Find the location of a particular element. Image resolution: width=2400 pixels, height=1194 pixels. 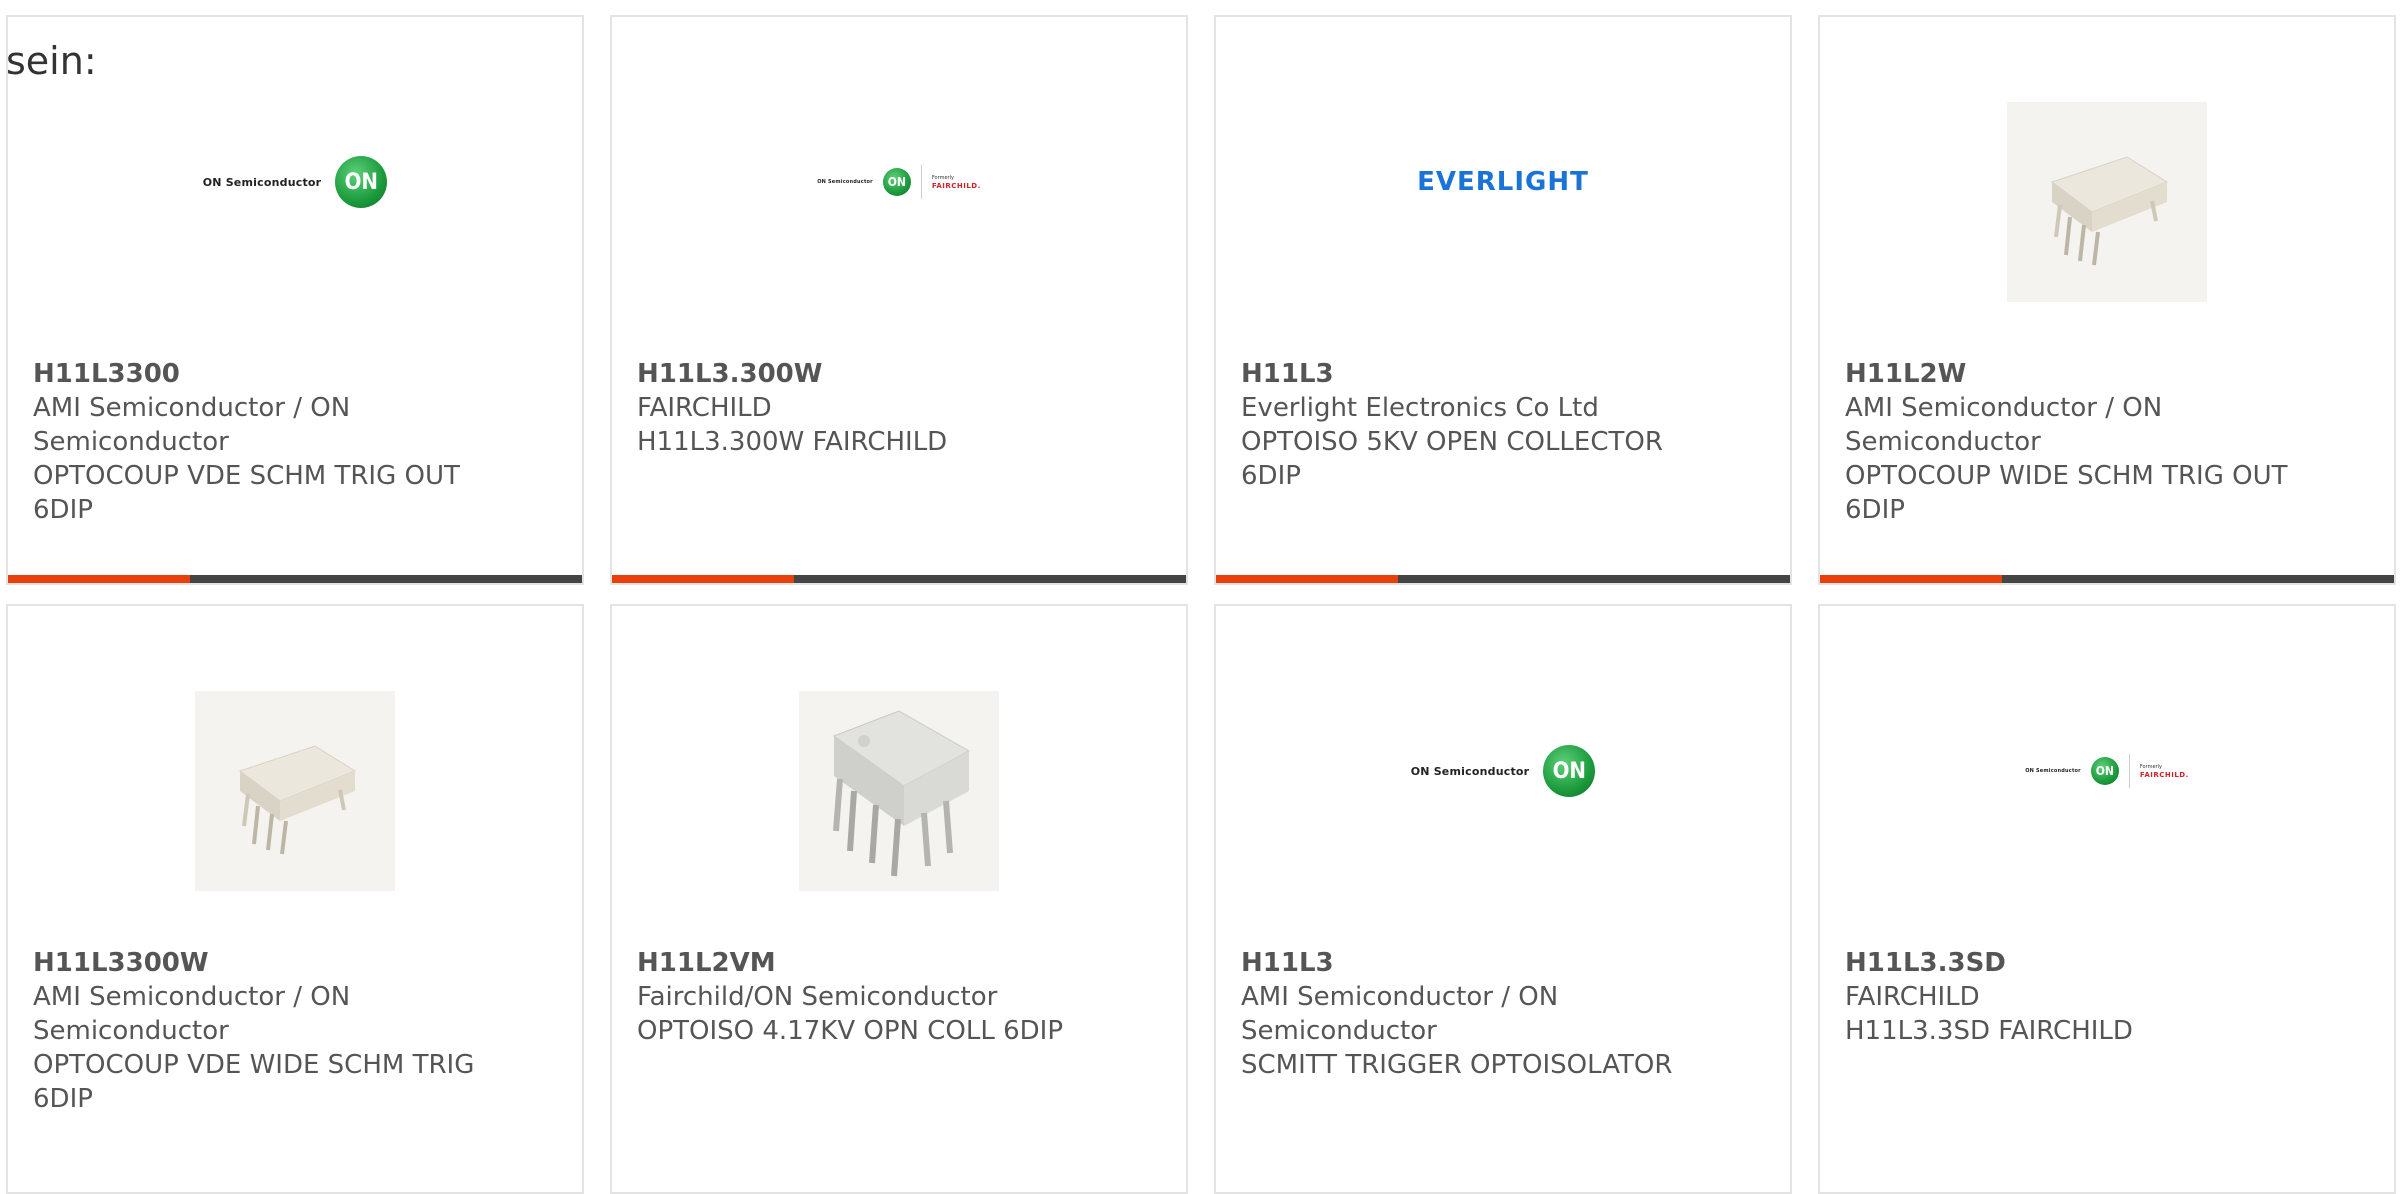

product-info: H11L3.3SD FAIRCHILD H11L3.3SD FAIRCHILD is located at coordinates (2069, 997).